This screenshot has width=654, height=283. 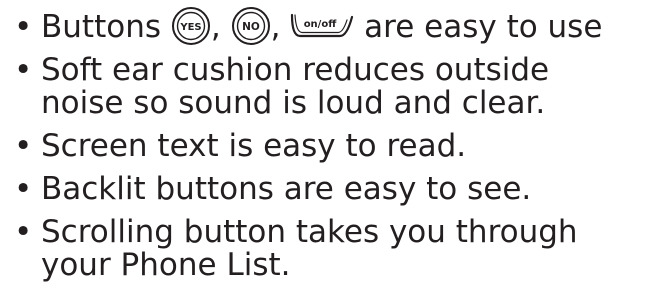 I want to click on are-easy-text: are easy to use, so click(x=483, y=27).